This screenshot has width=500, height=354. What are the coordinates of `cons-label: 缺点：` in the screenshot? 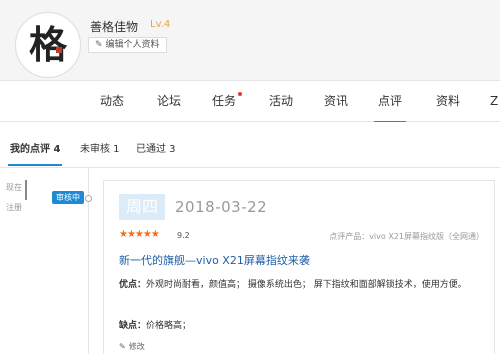 It's located at (133, 326).